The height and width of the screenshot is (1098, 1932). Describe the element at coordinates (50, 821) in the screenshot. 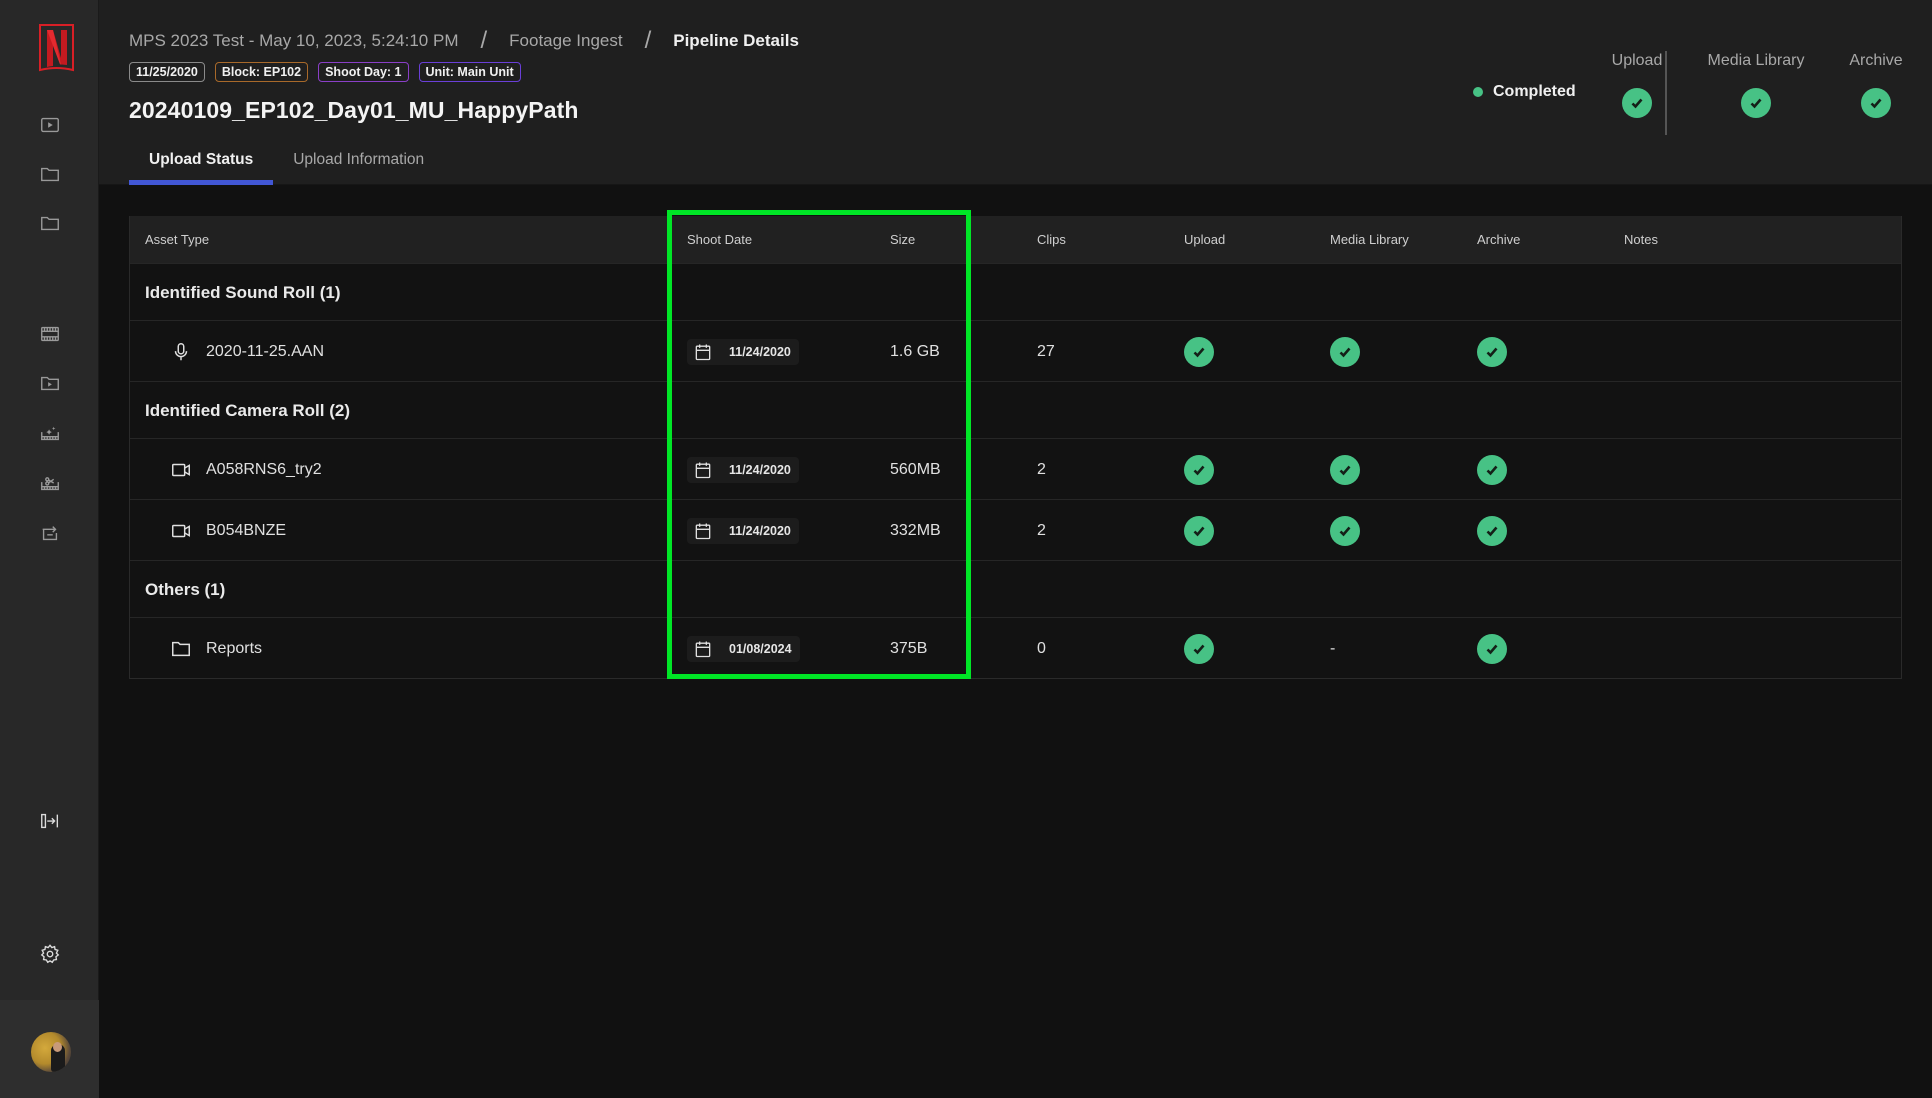

I see `expand-sidebar-icon` at that location.